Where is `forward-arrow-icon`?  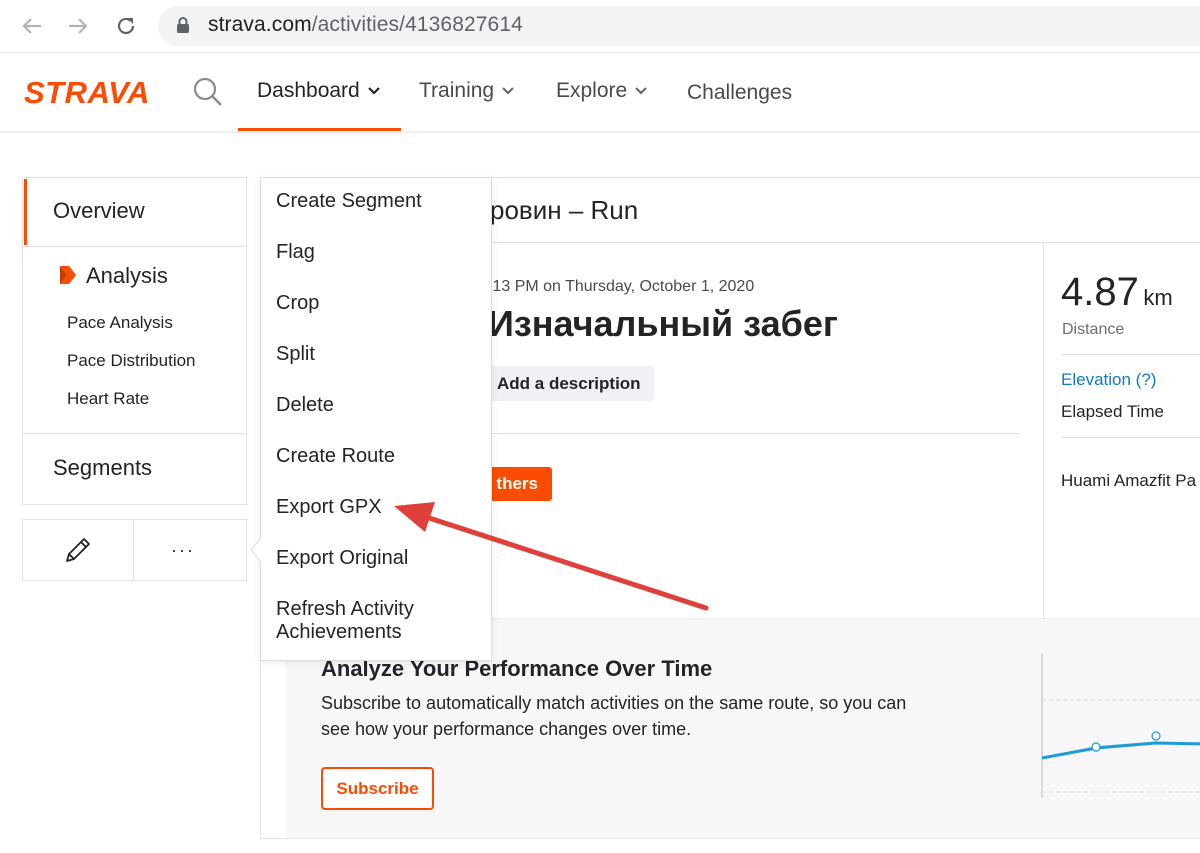 forward-arrow-icon is located at coordinates (78, 26).